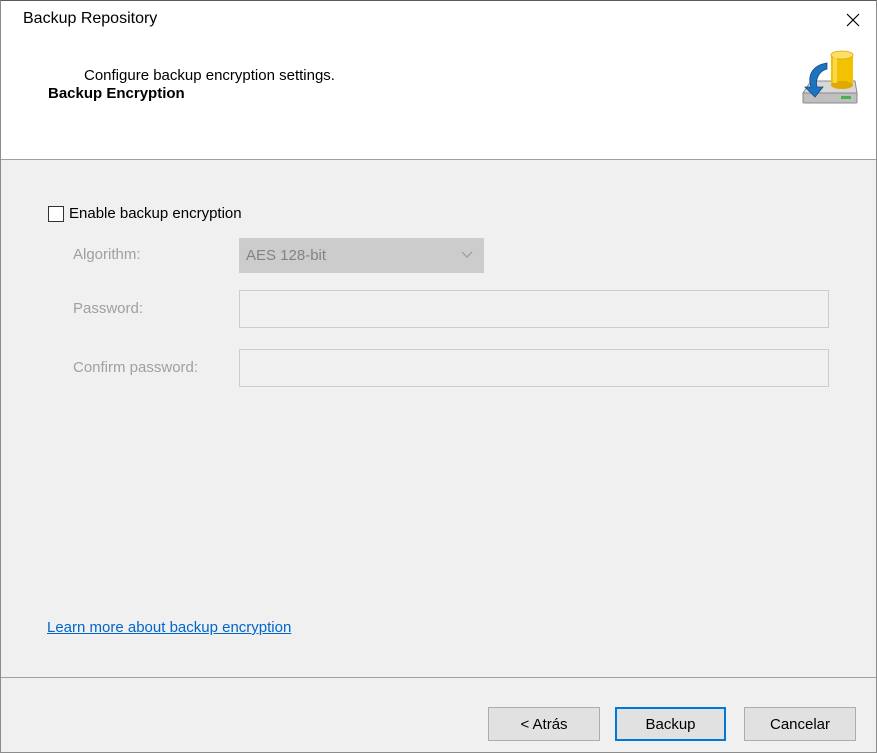 This screenshot has width=877, height=753. I want to click on backup-button: Backup, so click(670, 724).